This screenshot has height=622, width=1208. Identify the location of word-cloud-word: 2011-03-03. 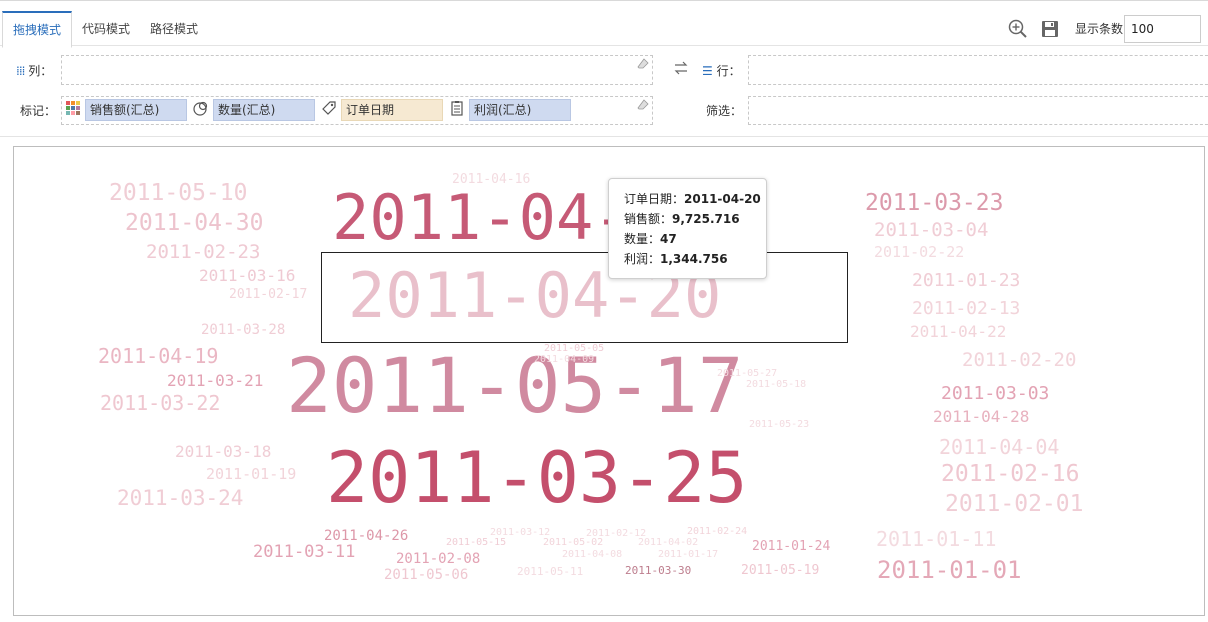
(995, 394).